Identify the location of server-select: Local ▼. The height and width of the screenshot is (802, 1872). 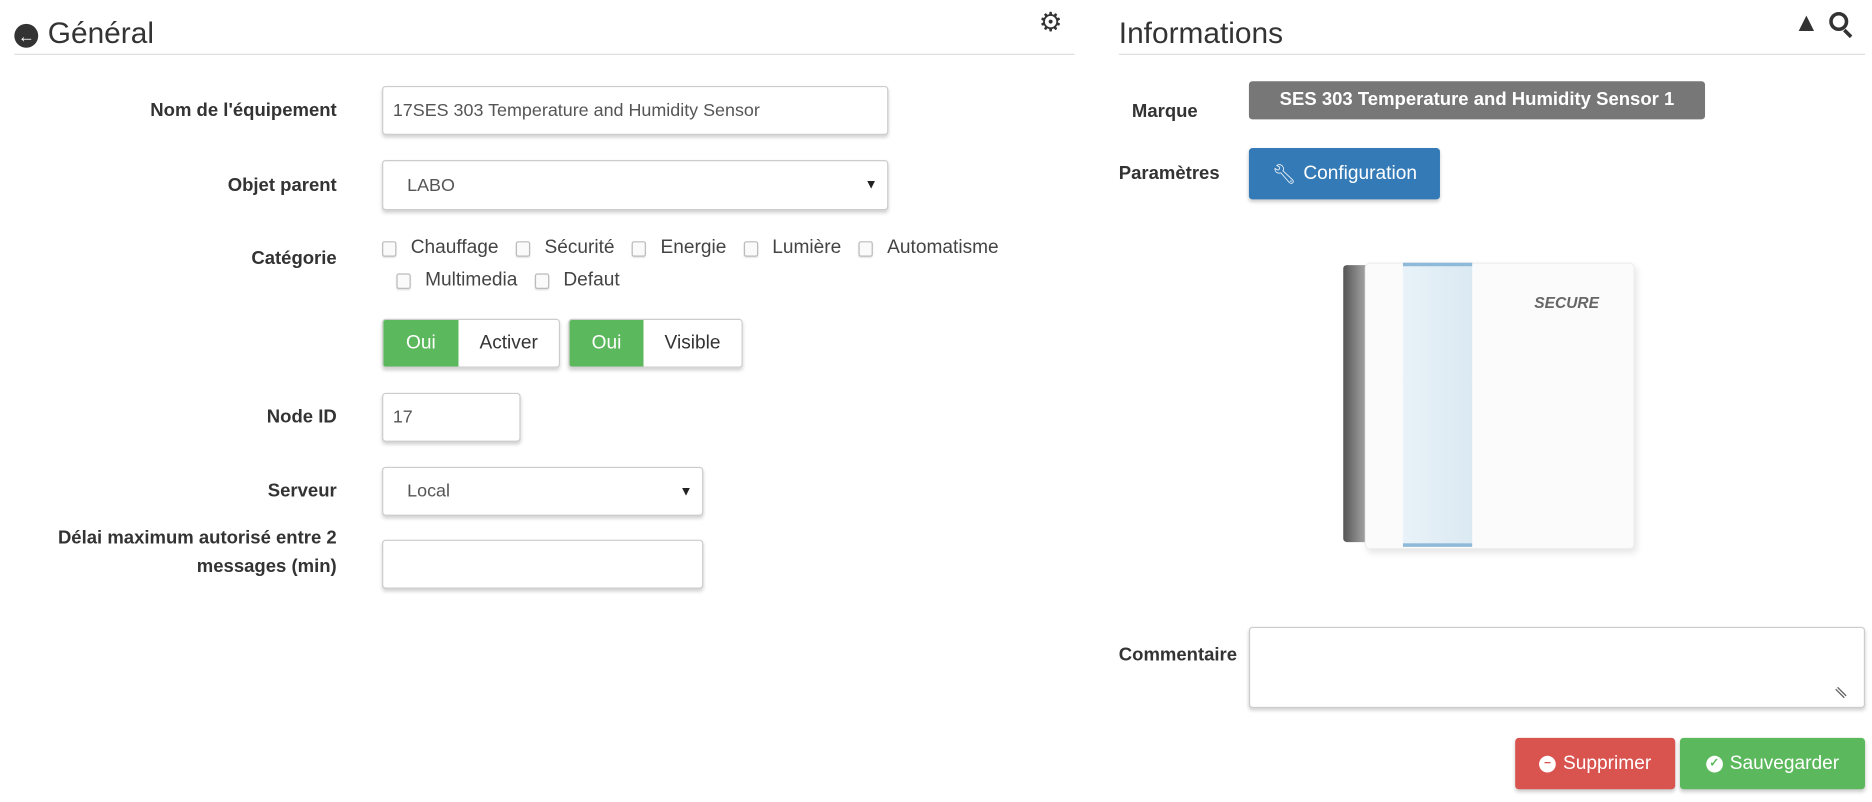
(543, 491).